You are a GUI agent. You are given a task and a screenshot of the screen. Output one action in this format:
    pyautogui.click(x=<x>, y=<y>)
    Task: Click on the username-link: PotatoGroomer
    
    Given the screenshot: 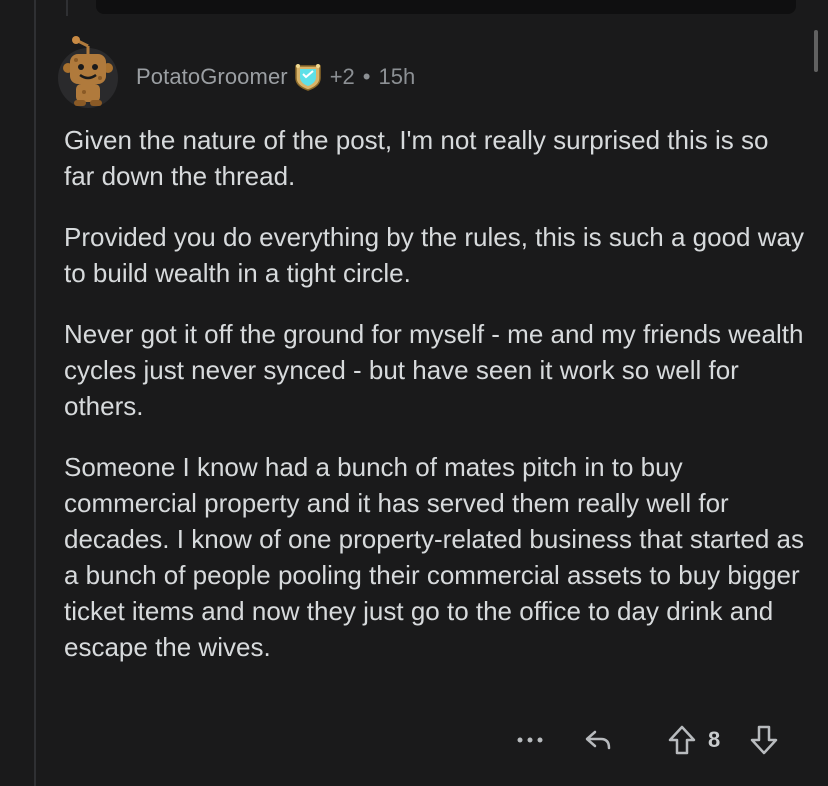 What is the action you would take?
    pyautogui.click(x=212, y=77)
    